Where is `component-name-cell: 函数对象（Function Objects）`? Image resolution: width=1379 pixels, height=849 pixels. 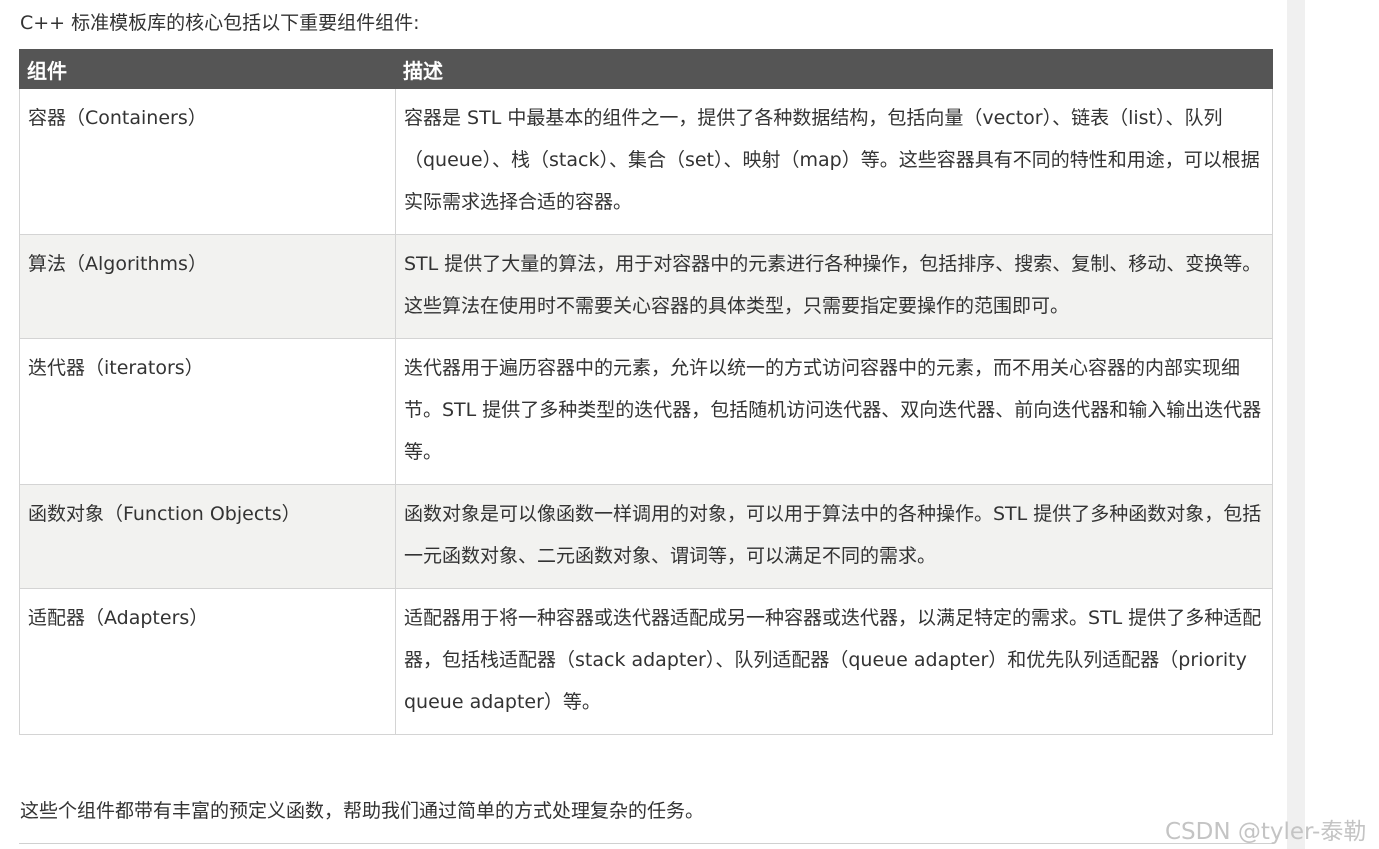 component-name-cell: 函数对象（Function Objects） is located at coordinates (207, 536).